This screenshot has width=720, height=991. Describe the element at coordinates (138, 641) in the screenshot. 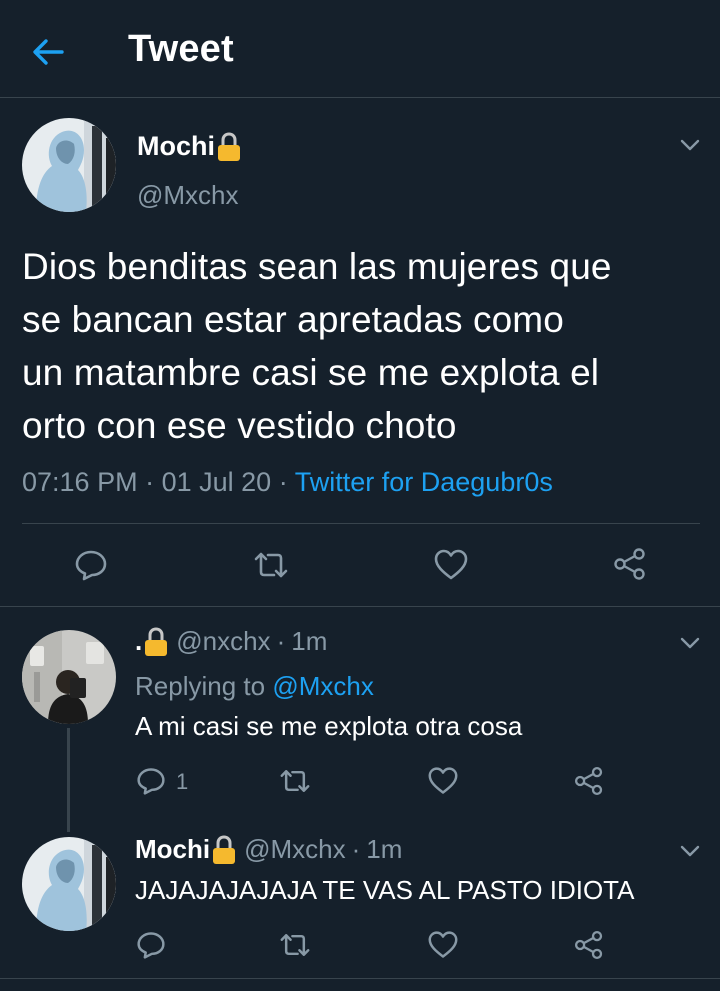

I see `reply-author-name: .` at that location.